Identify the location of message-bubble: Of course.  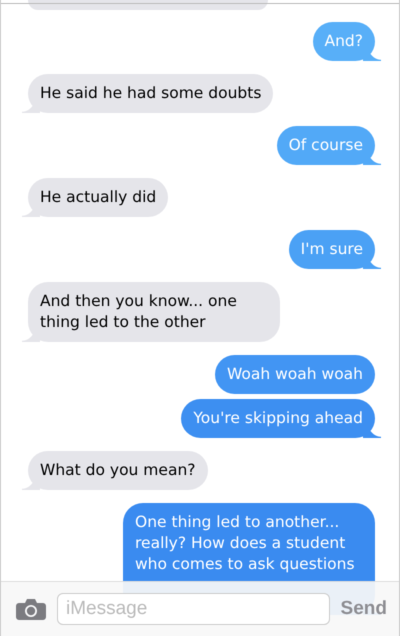
(328, 145).